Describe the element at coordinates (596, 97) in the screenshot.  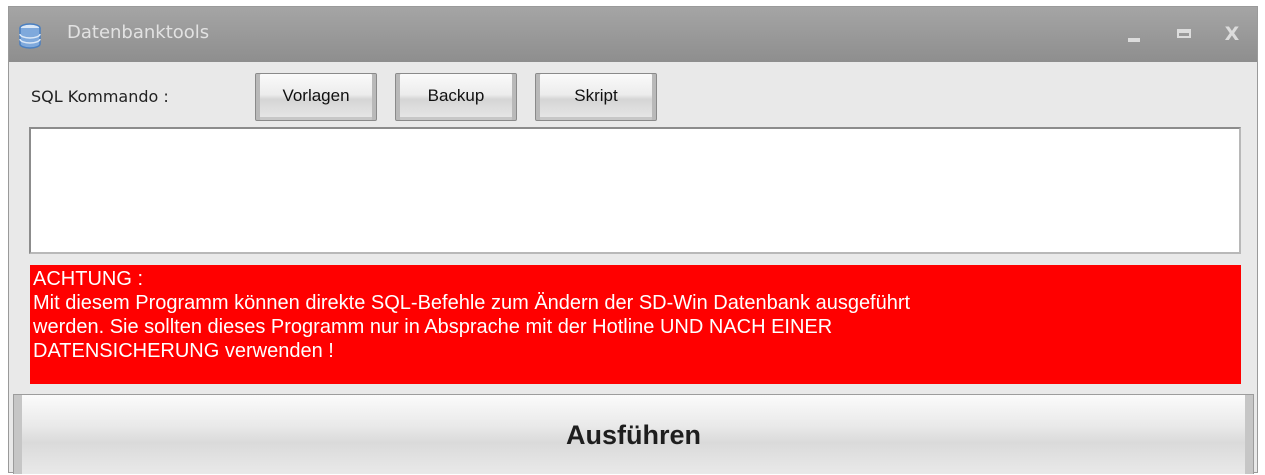
I see `skript-button: Skript` at that location.